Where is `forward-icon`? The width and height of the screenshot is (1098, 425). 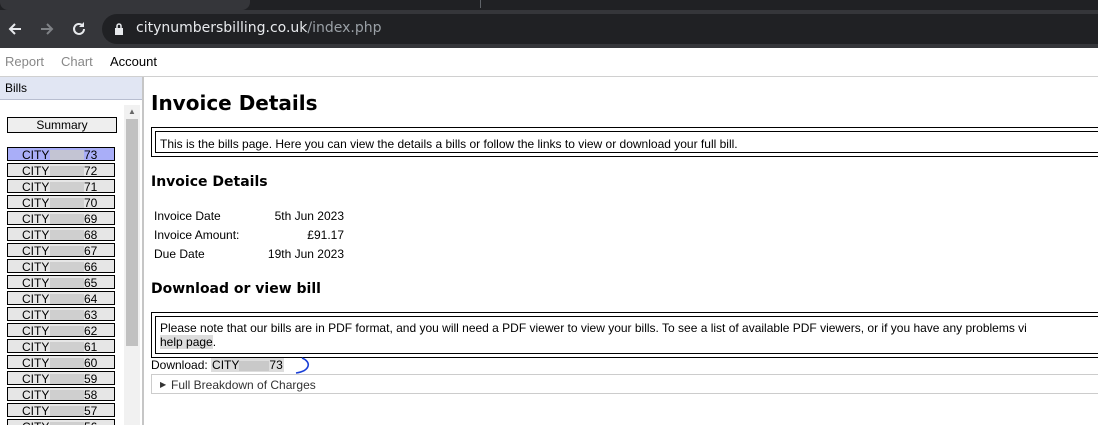
forward-icon is located at coordinates (47, 29).